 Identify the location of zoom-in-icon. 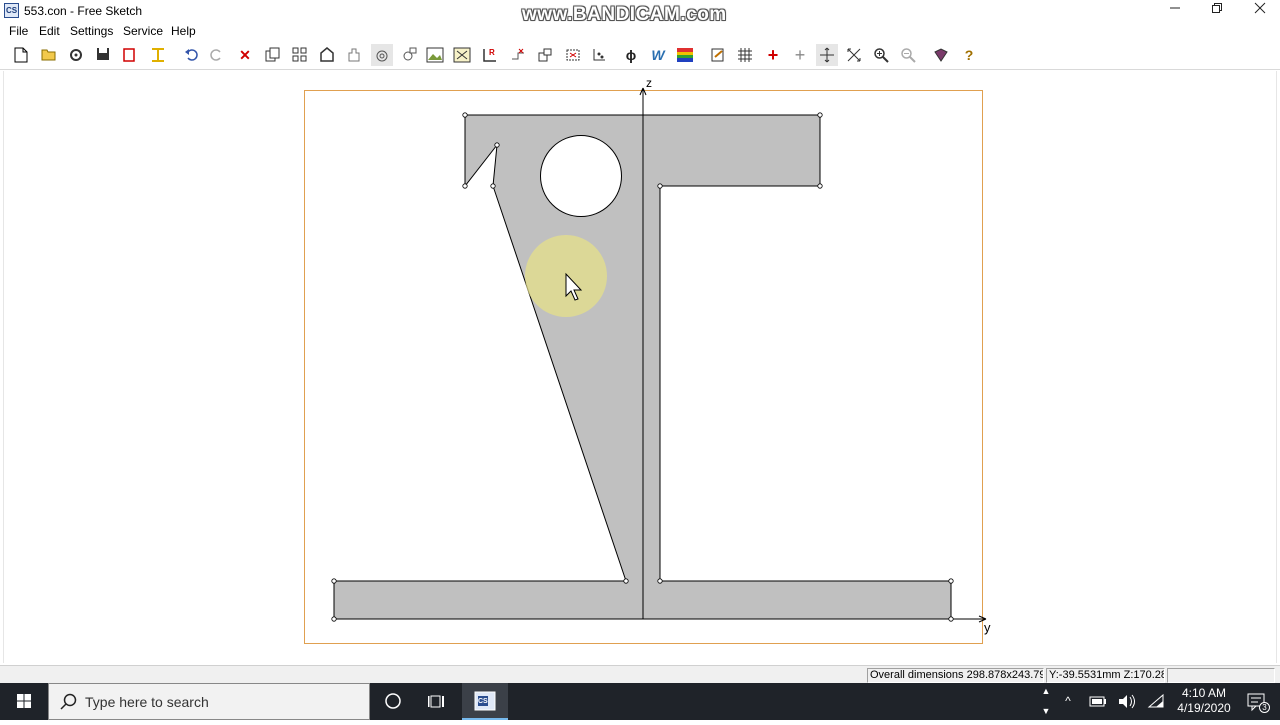
(881, 55).